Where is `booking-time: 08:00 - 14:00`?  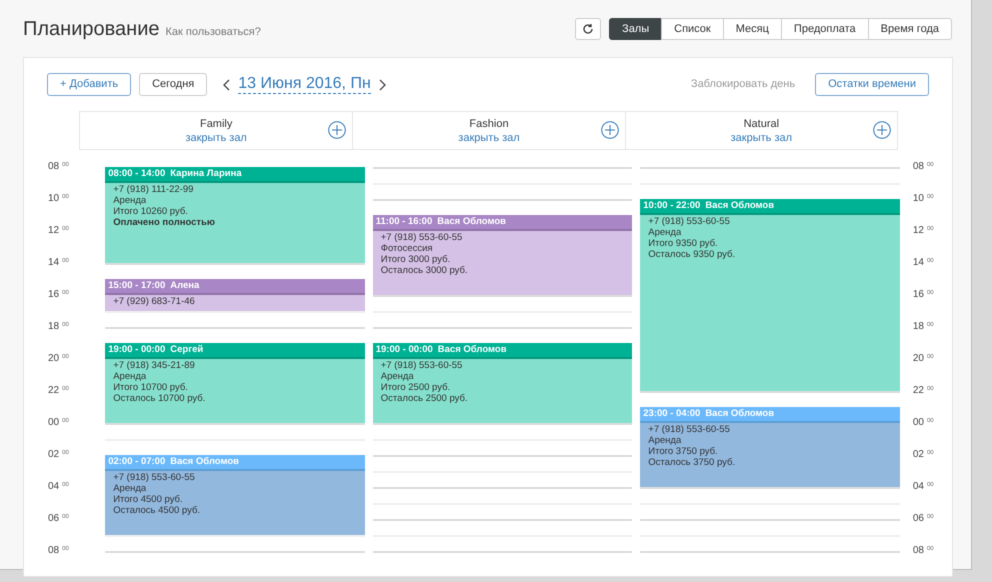
booking-time: 08:00 - 14:00 is located at coordinates (137, 174).